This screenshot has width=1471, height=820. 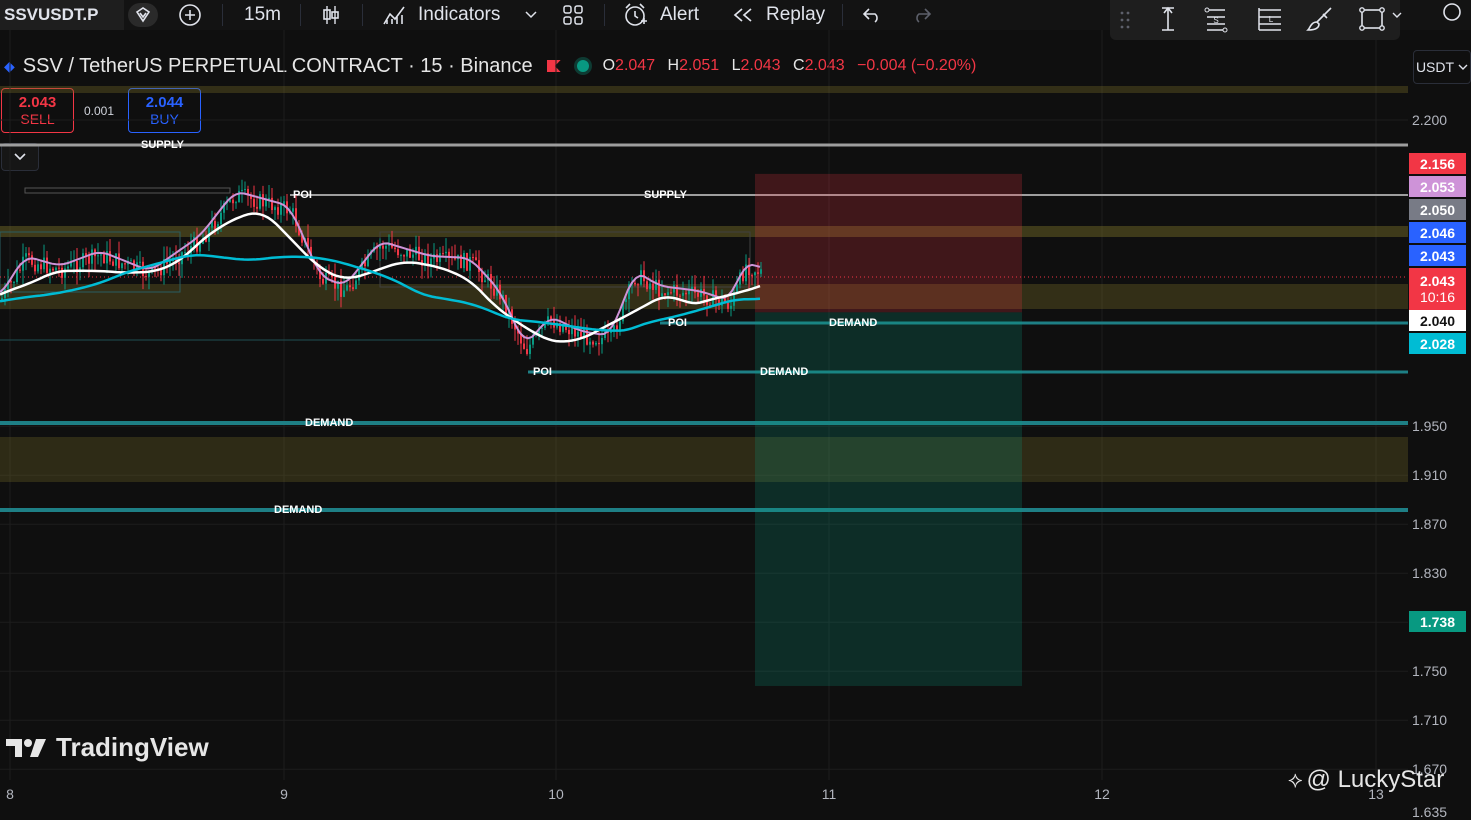 I want to click on price-tick-label: 1.950, so click(x=1430, y=426).